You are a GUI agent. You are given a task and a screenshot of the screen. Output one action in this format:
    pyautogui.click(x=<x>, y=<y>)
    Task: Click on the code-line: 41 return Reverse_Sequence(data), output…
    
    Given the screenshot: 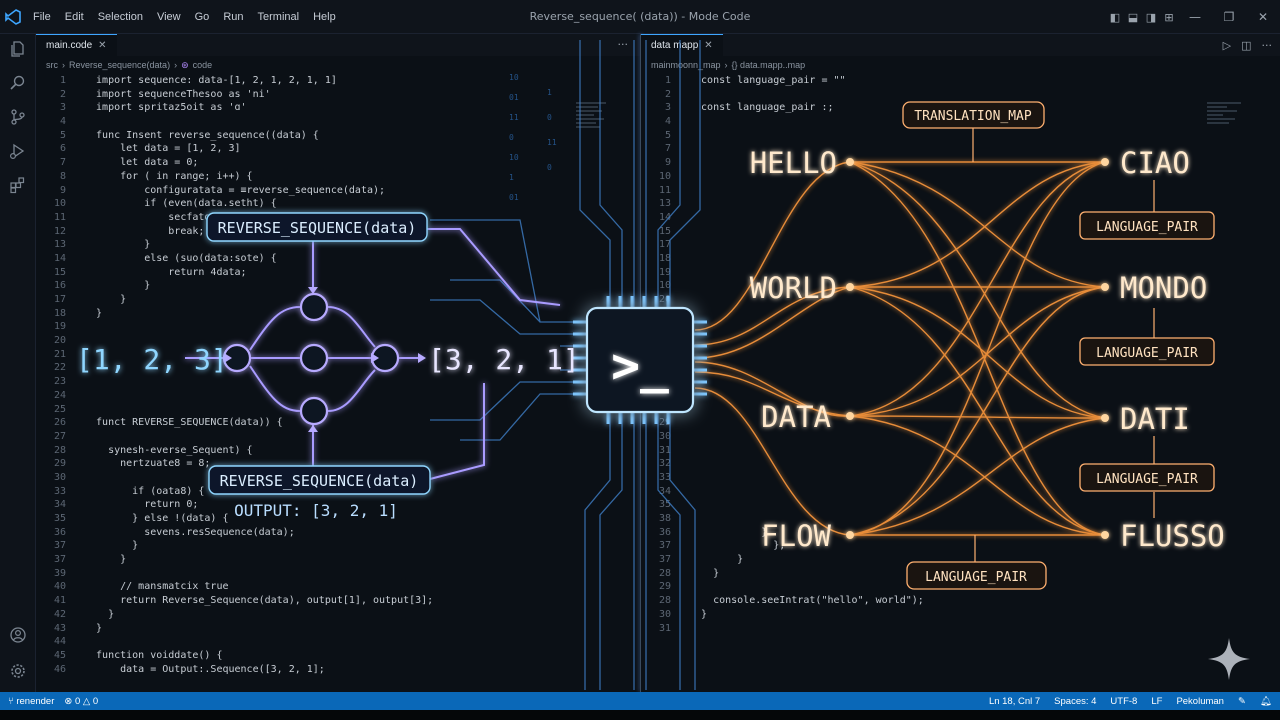 What is the action you would take?
    pyautogui.click(x=234, y=601)
    